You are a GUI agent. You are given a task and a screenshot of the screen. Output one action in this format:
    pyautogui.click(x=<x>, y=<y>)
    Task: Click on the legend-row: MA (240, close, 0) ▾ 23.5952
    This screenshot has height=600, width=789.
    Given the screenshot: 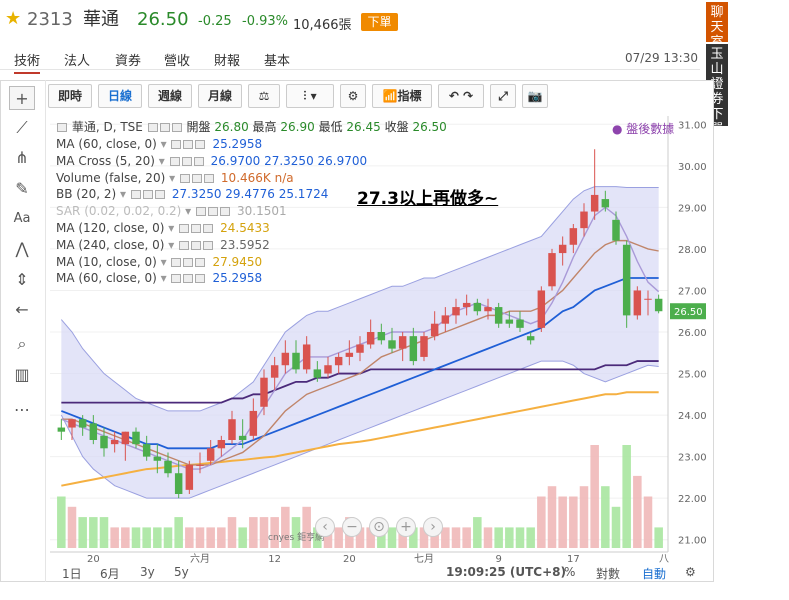 What is the action you would take?
    pyautogui.click(x=163, y=245)
    